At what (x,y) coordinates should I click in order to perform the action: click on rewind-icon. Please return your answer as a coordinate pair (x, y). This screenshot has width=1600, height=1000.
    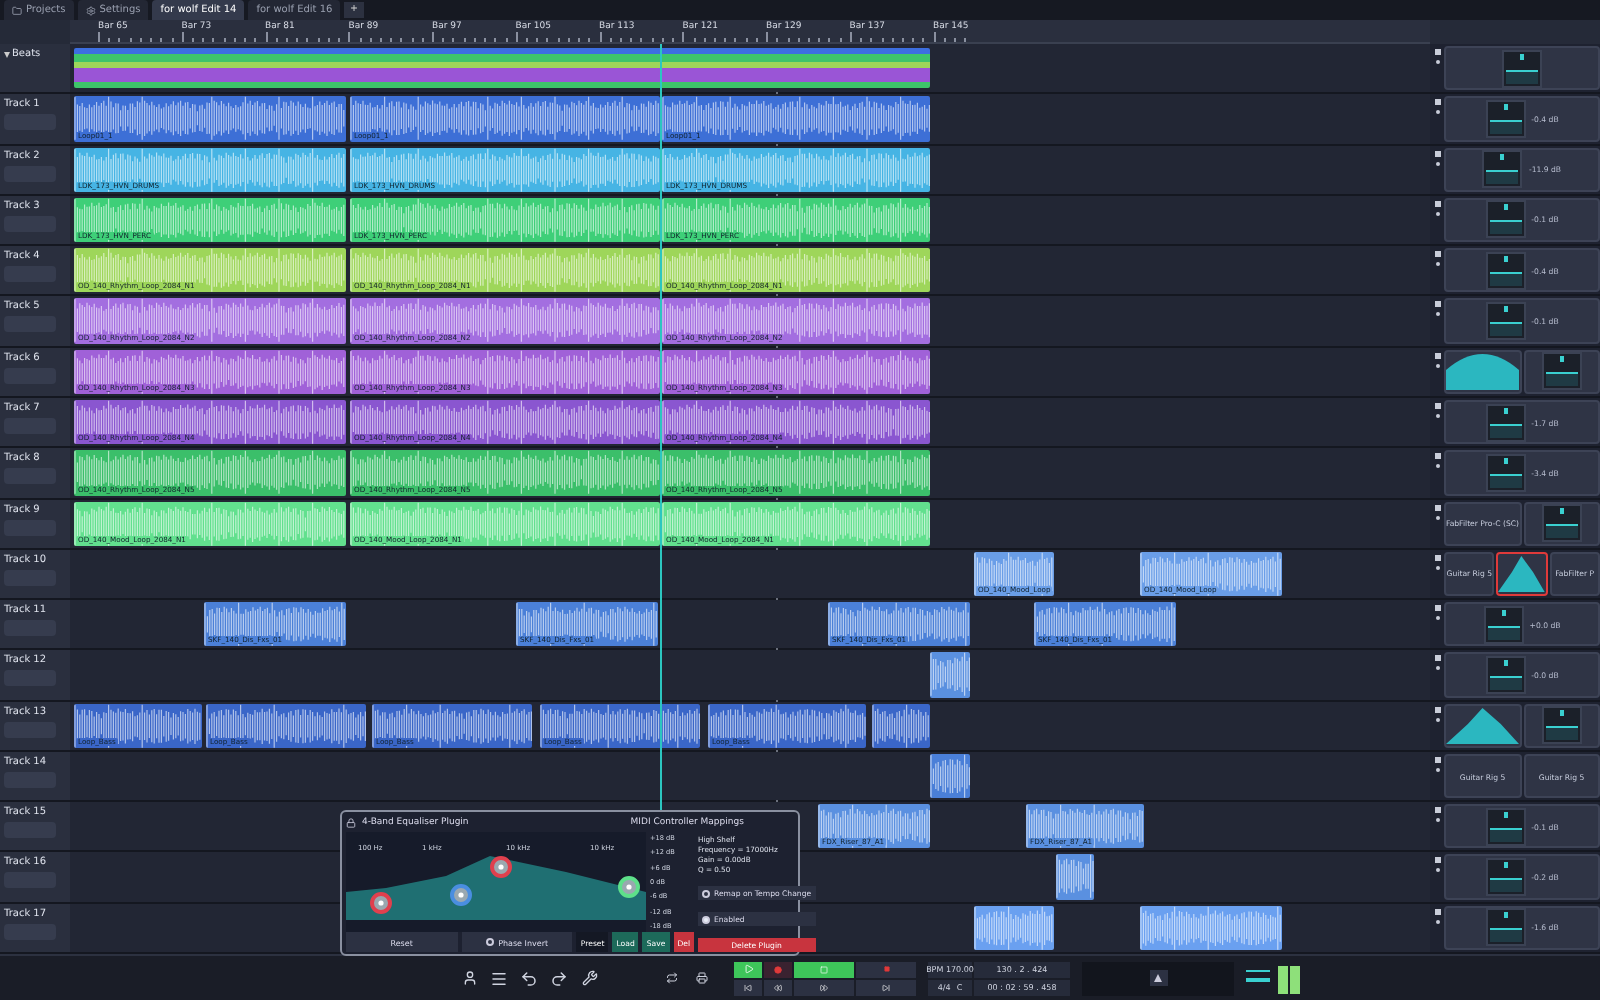
    Looking at the image, I should click on (778, 987).